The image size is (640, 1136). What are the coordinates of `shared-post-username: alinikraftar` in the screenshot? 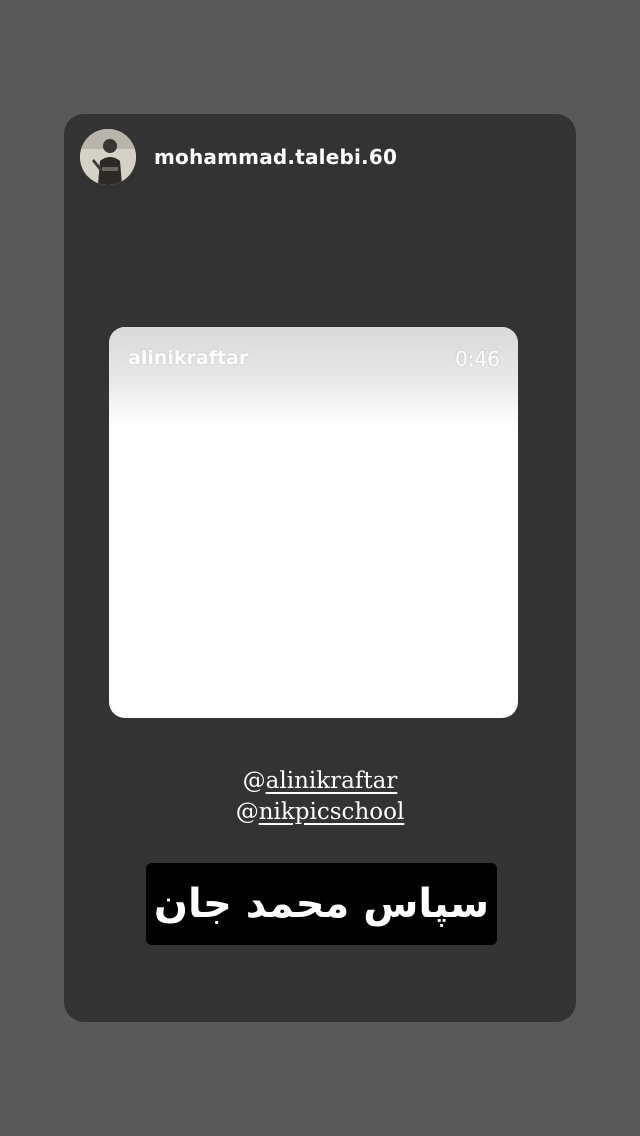 It's located at (188, 358).